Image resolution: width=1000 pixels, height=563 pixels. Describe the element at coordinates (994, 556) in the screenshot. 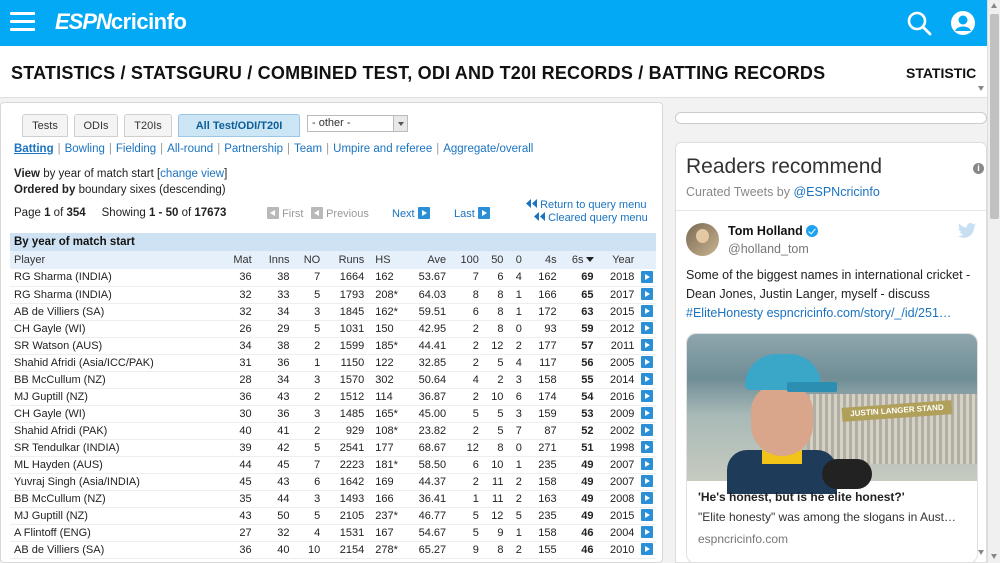

I see `scroll-down-icon` at that location.